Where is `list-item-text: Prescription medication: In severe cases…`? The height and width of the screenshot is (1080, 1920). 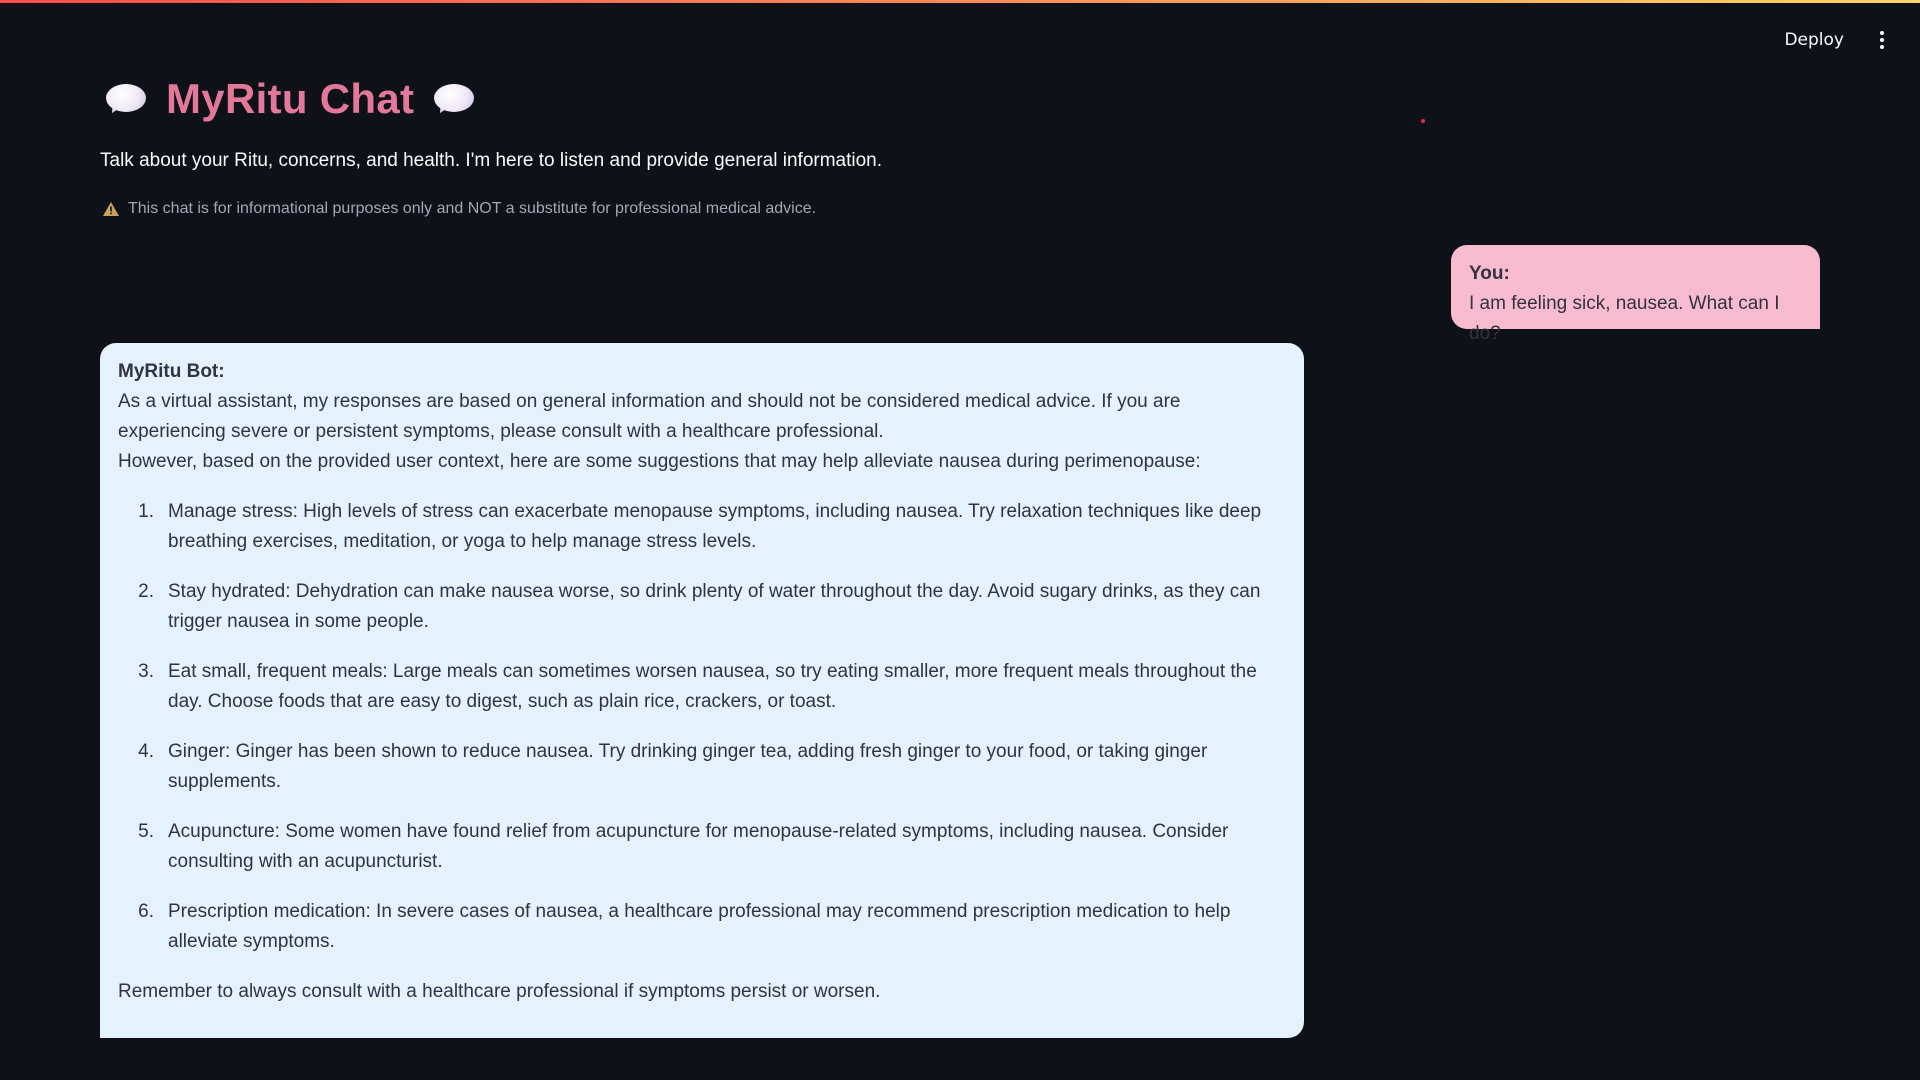
list-item-text: Prescription medication: In severe cases… is located at coordinates (699, 926).